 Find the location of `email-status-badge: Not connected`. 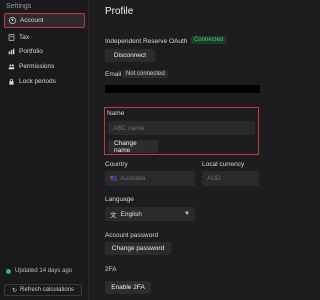

email-status-badge: Not connected is located at coordinates (145, 74).